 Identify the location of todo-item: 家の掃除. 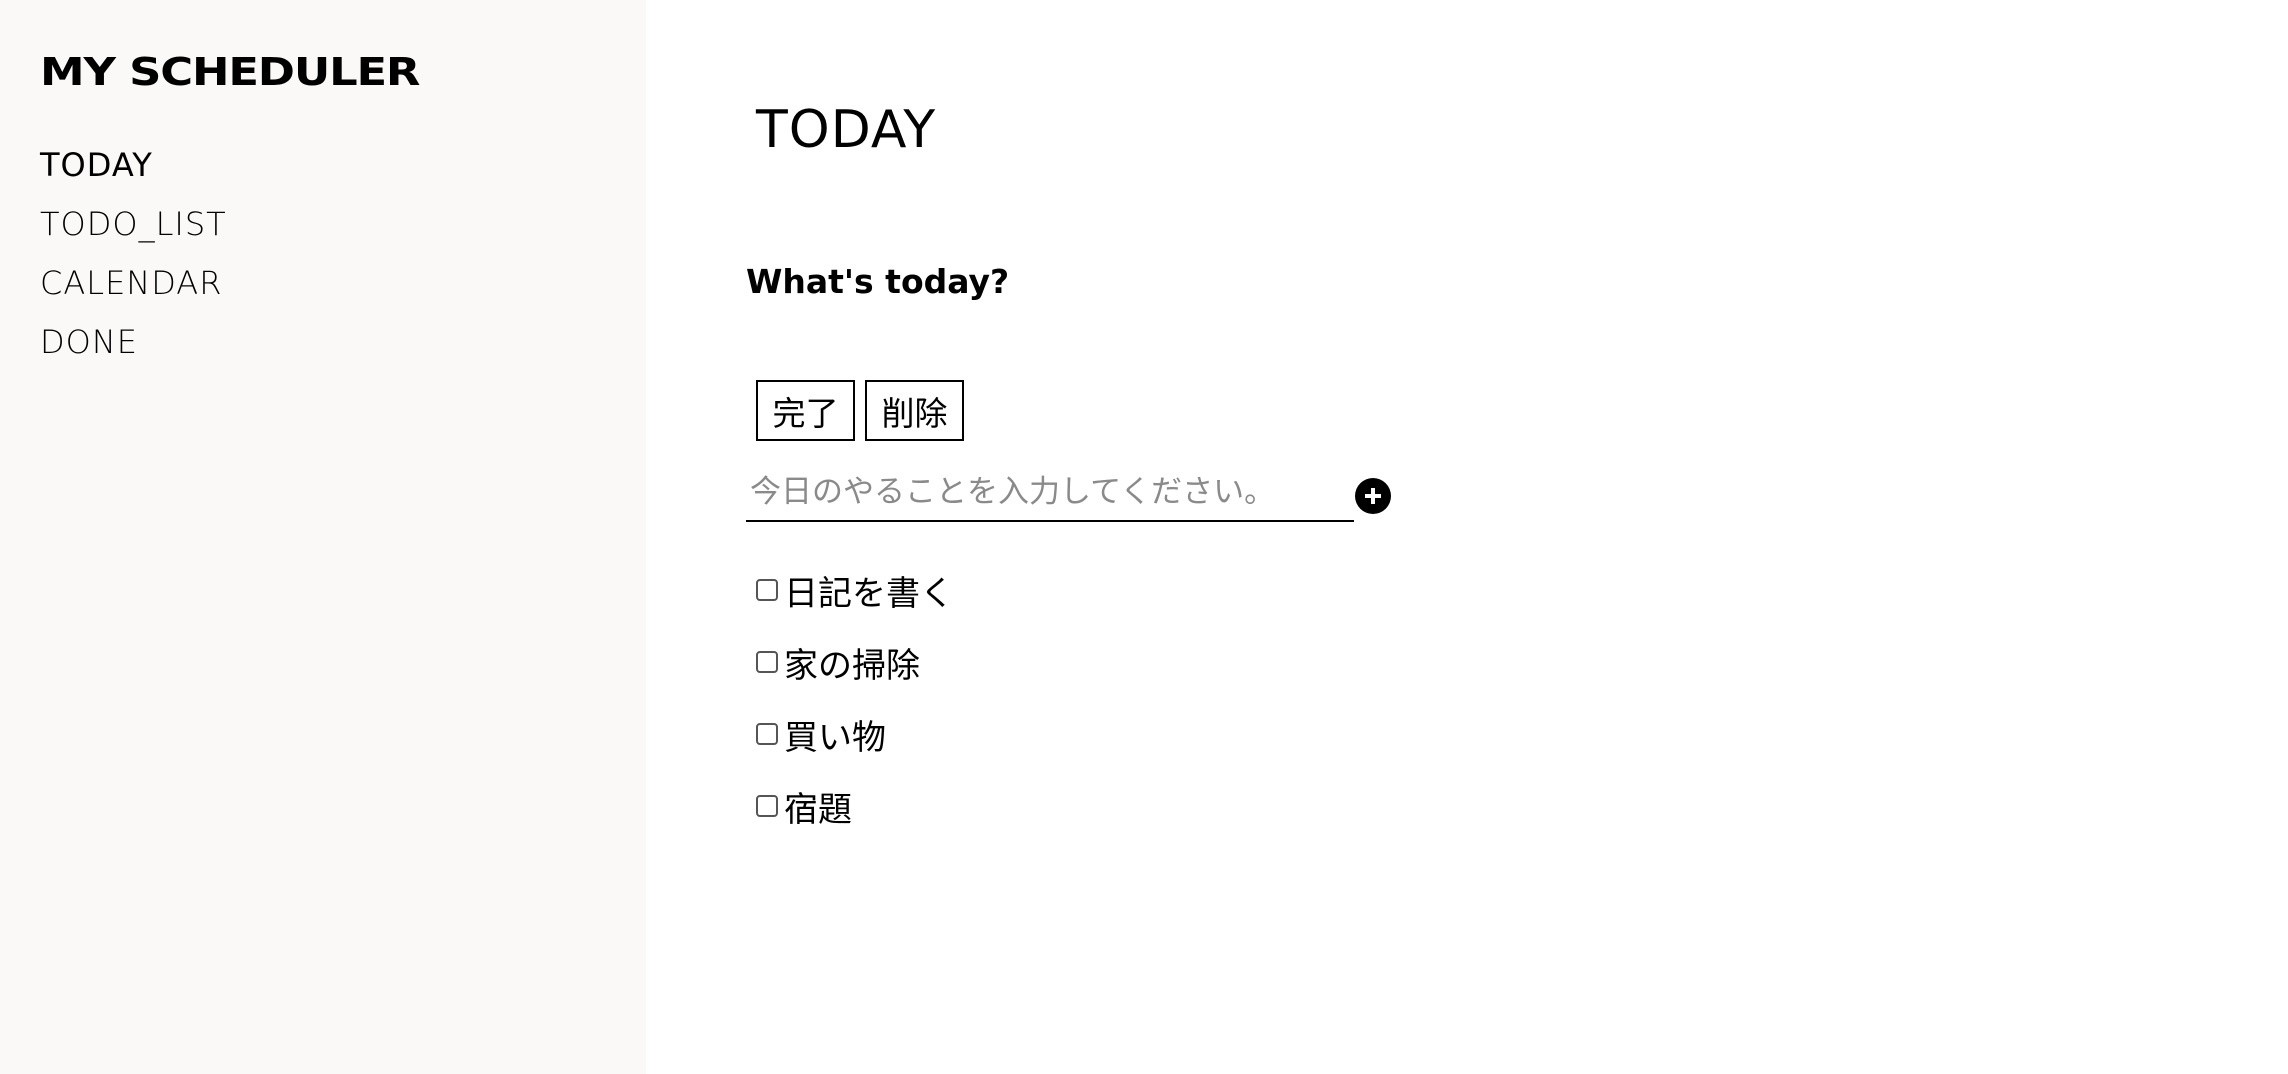
(855, 662).